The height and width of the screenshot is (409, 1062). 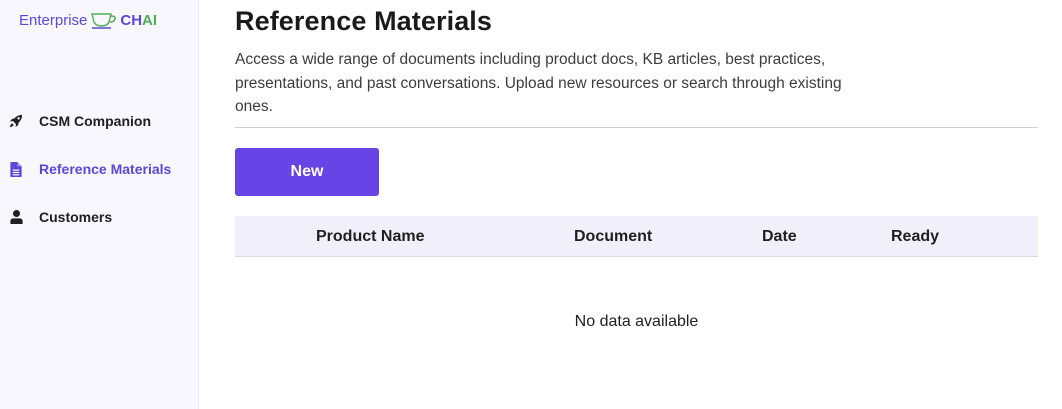 What do you see at coordinates (915, 236) in the screenshot?
I see `column-header-ready: Ready` at bounding box center [915, 236].